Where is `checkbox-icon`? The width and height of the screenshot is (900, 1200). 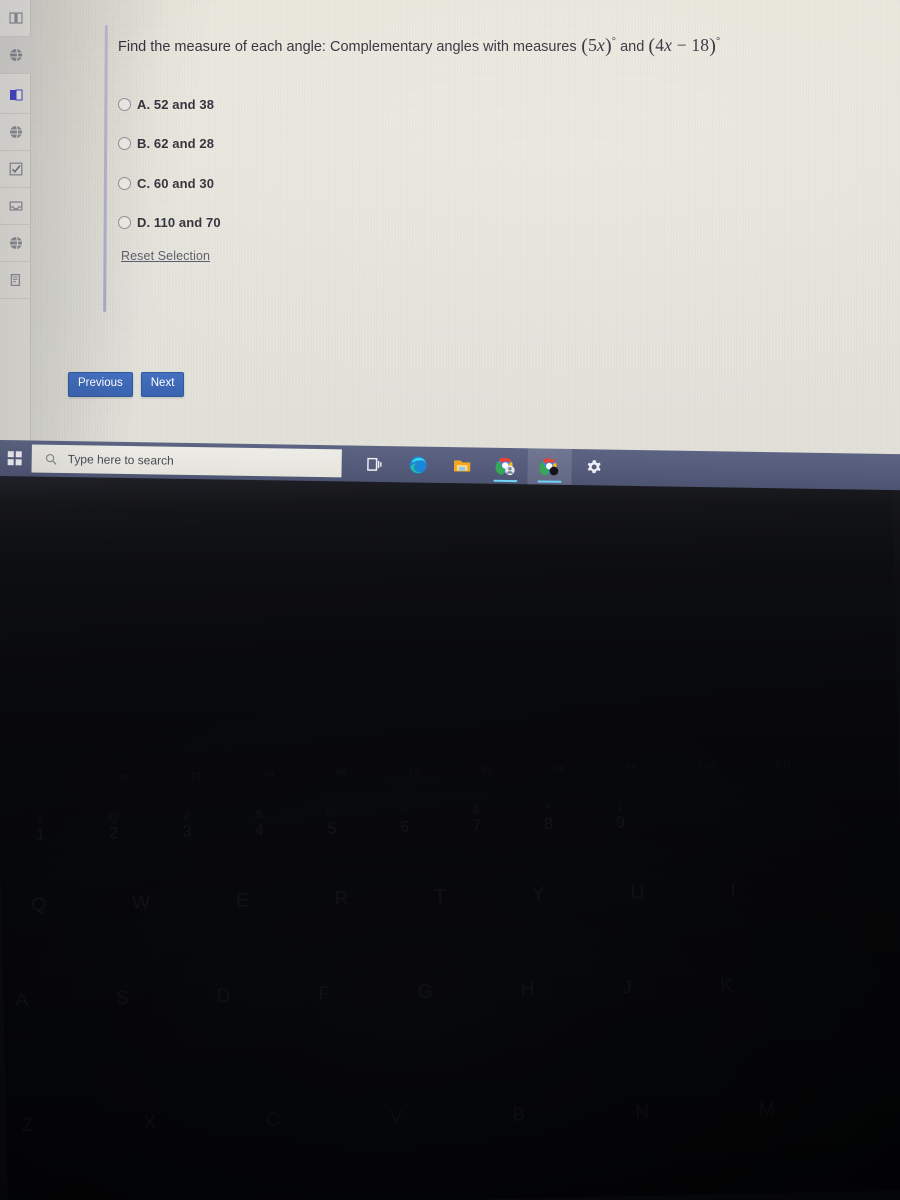 checkbox-icon is located at coordinates (15, 169).